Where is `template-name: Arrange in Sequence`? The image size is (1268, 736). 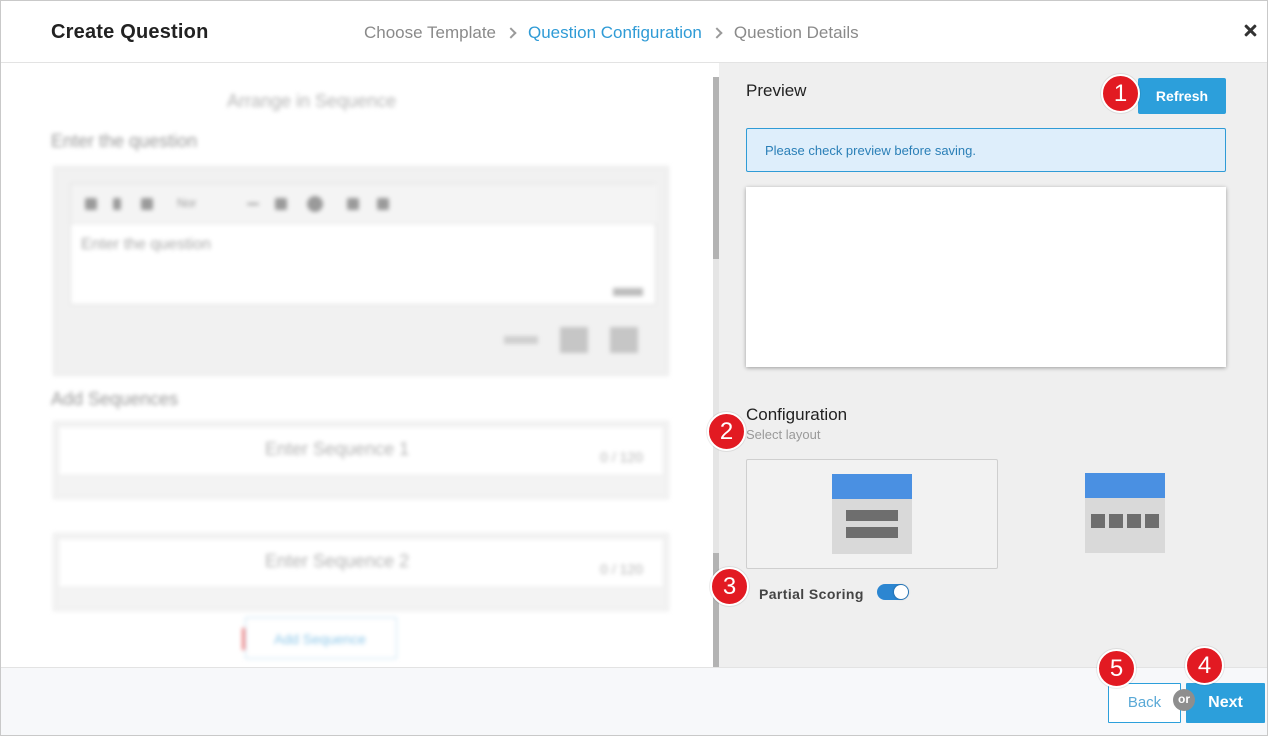 template-name: Arrange in Sequence is located at coordinates (312, 101).